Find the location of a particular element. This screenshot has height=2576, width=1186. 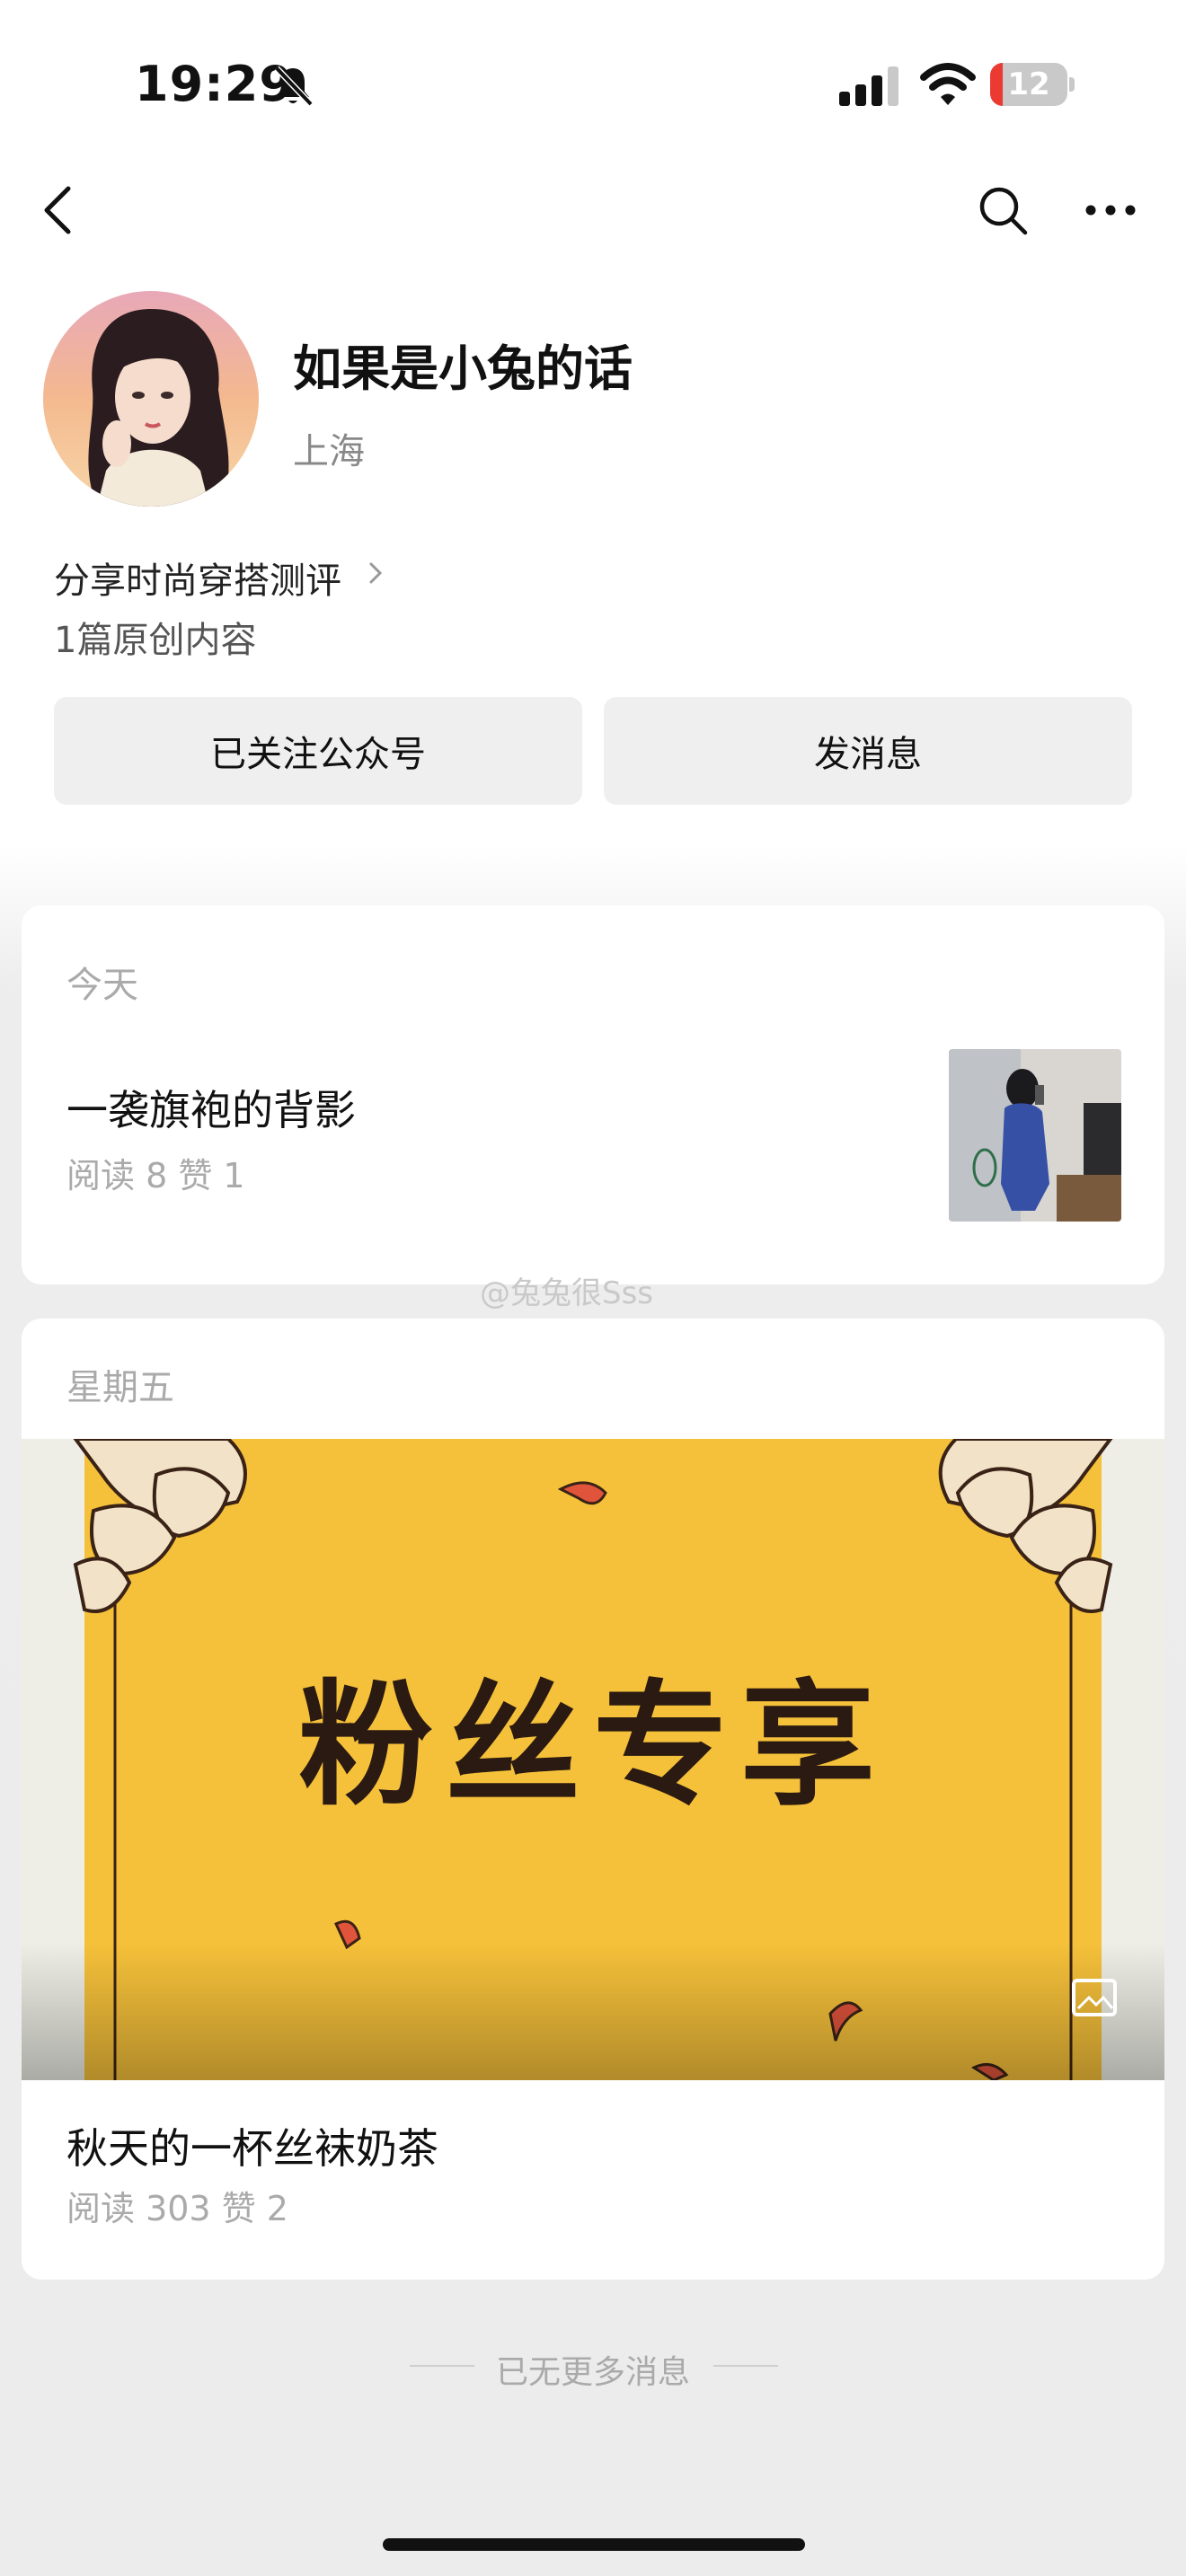

watermark: @兔兔很Sss is located at coordinates (567, 1293).